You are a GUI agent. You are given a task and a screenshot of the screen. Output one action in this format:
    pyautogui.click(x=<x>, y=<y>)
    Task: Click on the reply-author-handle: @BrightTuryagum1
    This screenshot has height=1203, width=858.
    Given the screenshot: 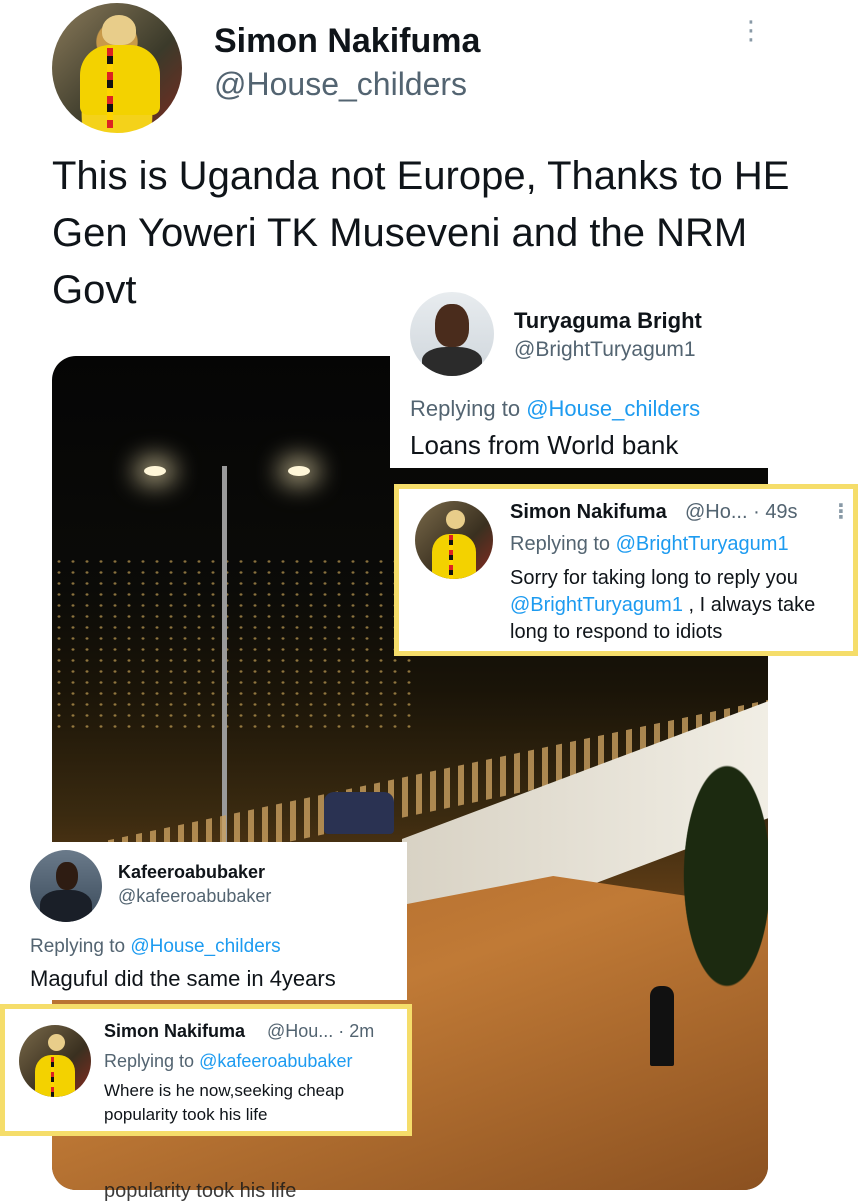 What is the action you would take?
    pyautogui.click(x=605, y=350)
    